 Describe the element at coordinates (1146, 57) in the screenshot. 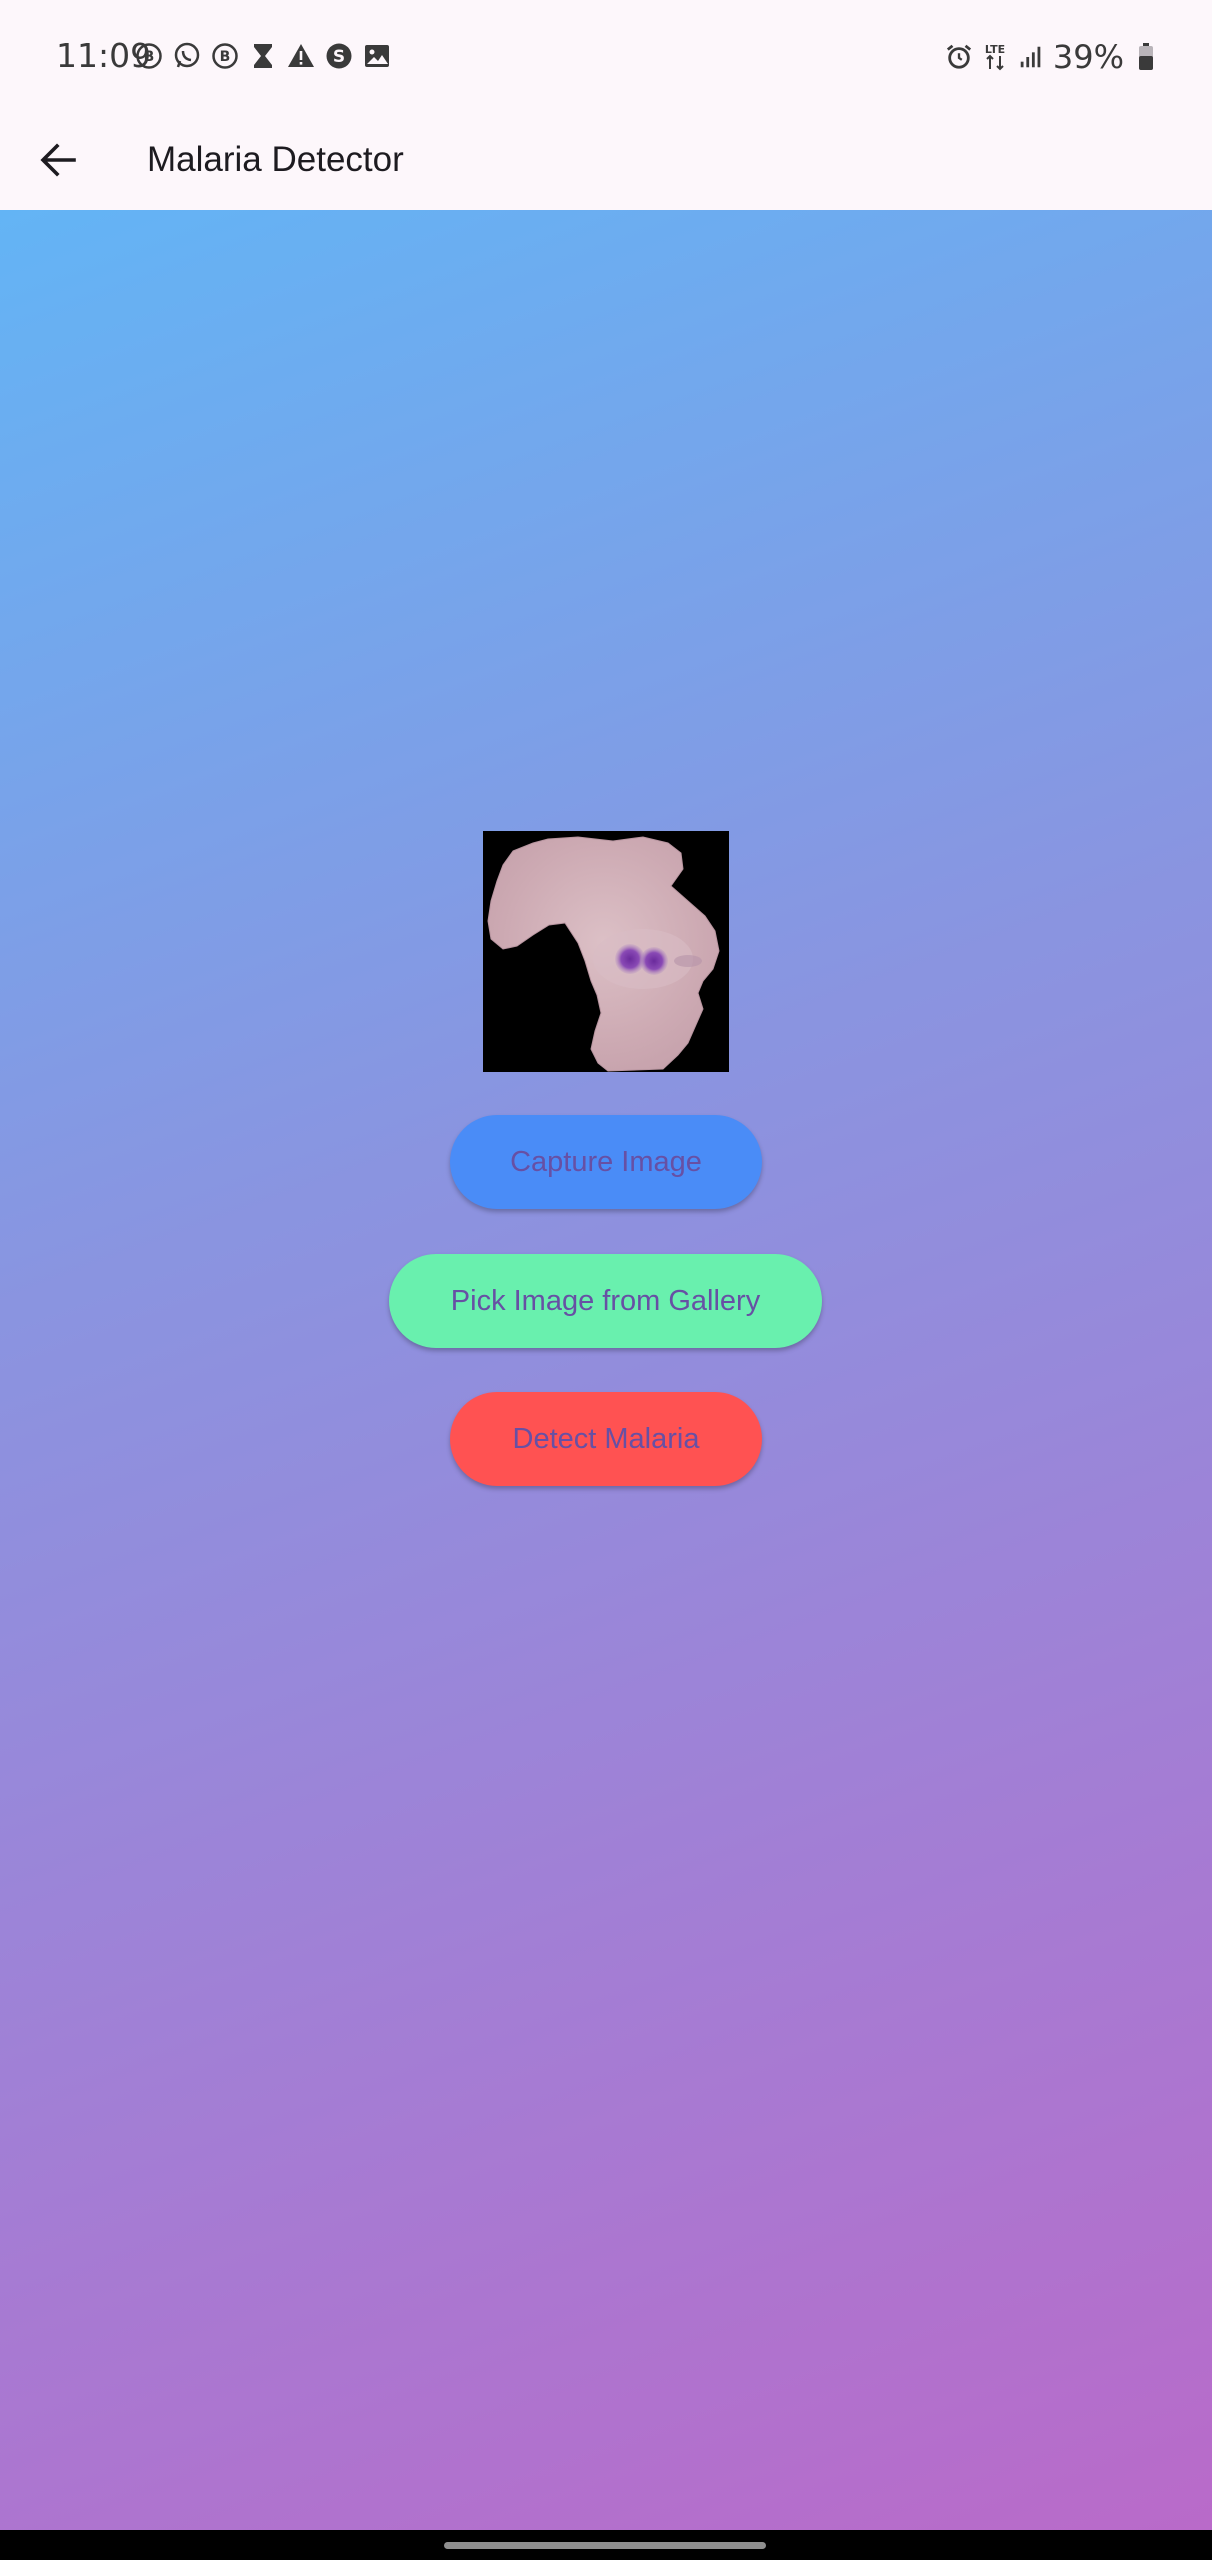

I see `battery-icon` at that location.